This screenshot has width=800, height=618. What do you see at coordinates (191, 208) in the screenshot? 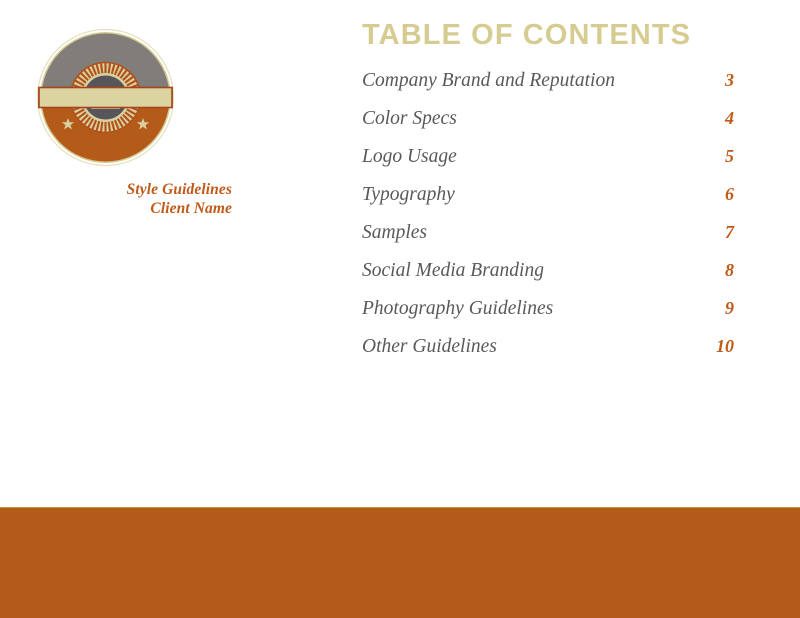
I see `brand-line-2: Client Name` at bounding box center [191, 208].